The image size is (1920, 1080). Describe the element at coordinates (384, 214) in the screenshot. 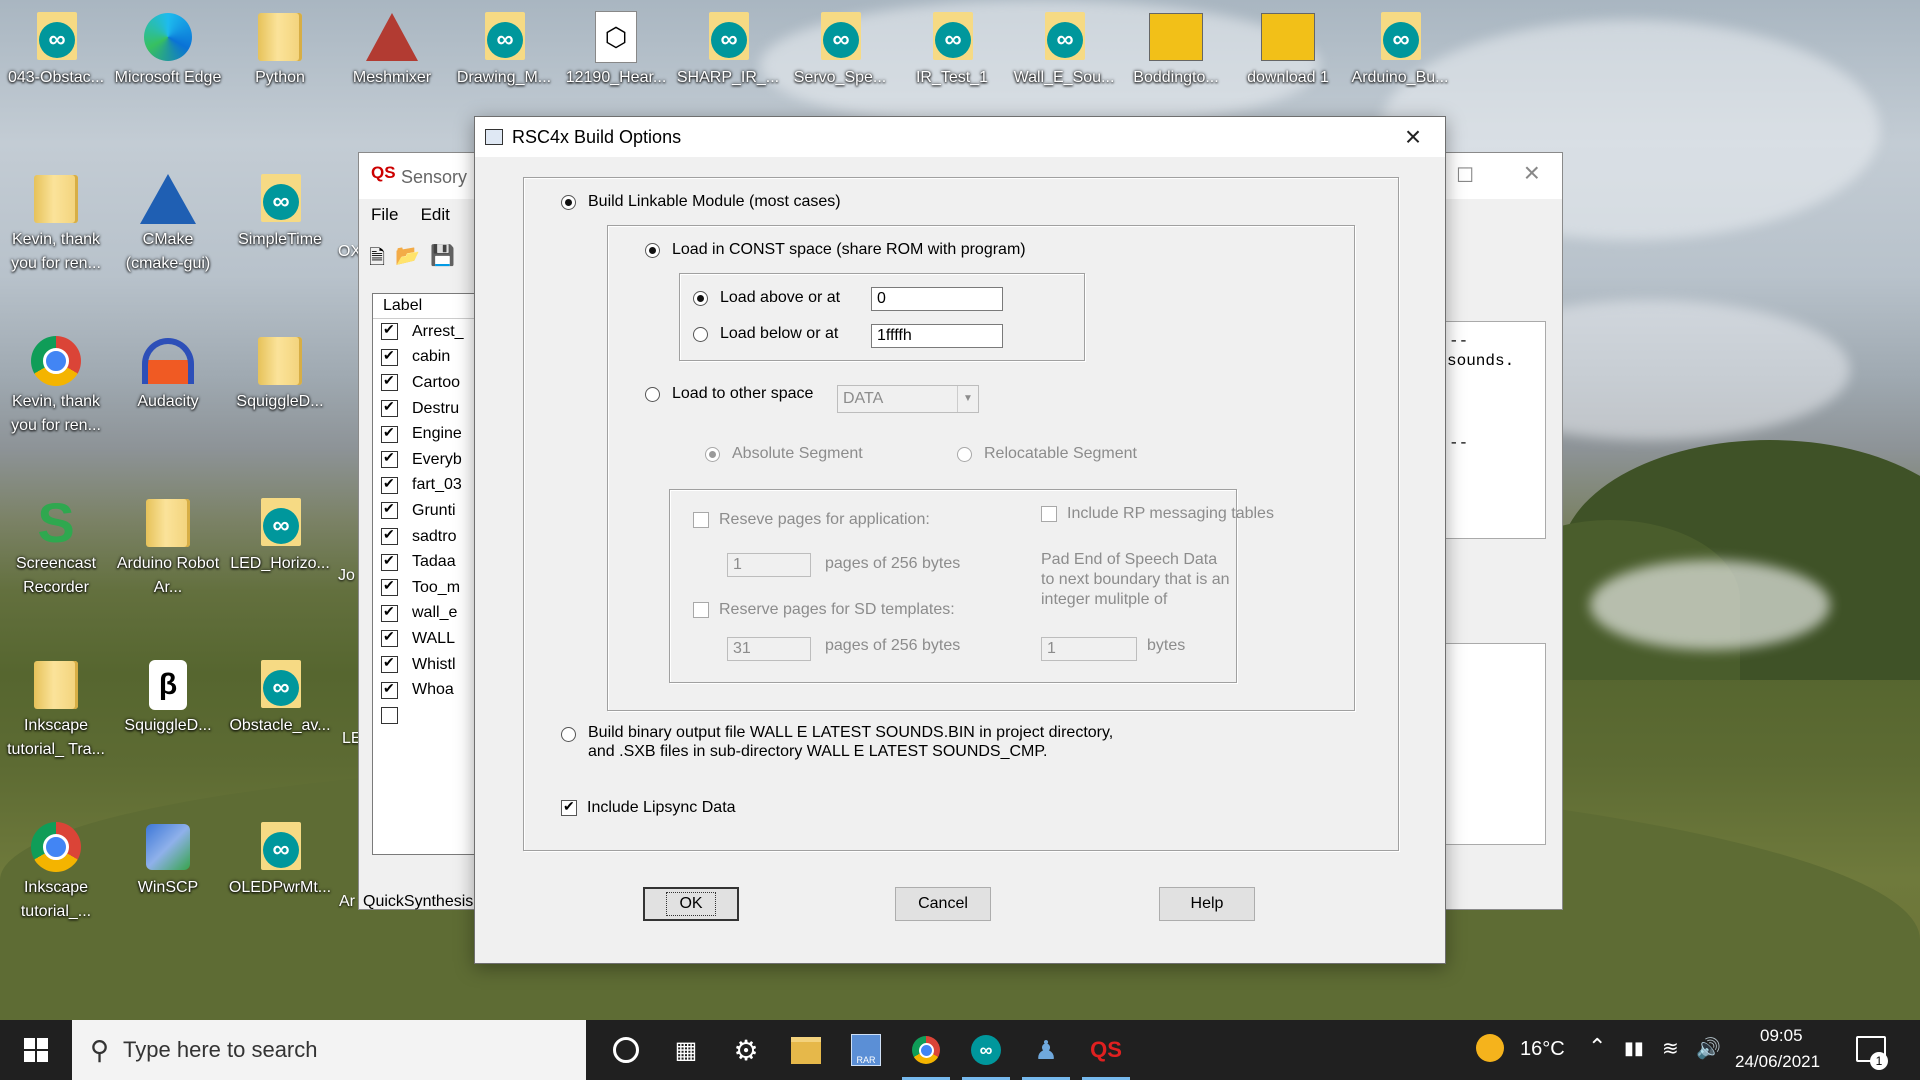

I see `menu-file: File` at that location.